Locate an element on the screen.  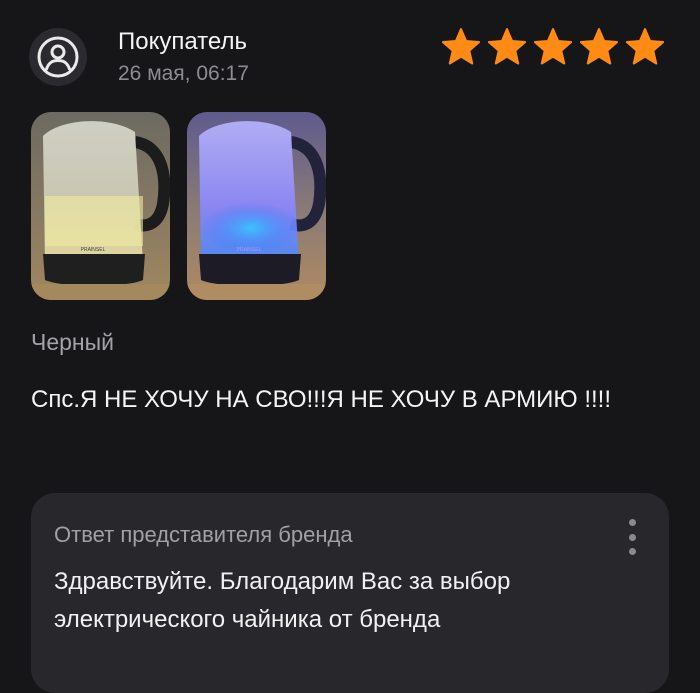
product-variant: Черный is located at coordinates (72, 342).